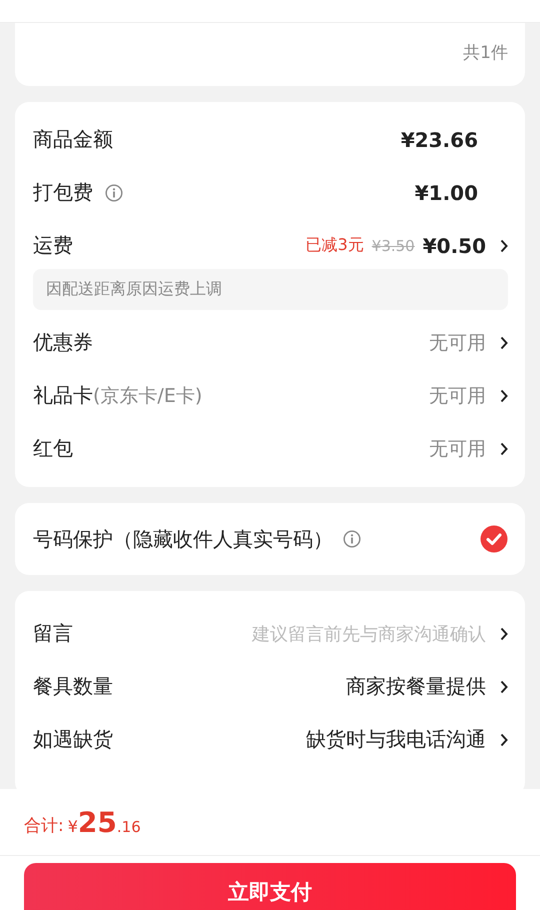  I want to click on fee-label: 红包, so click(53, 448).